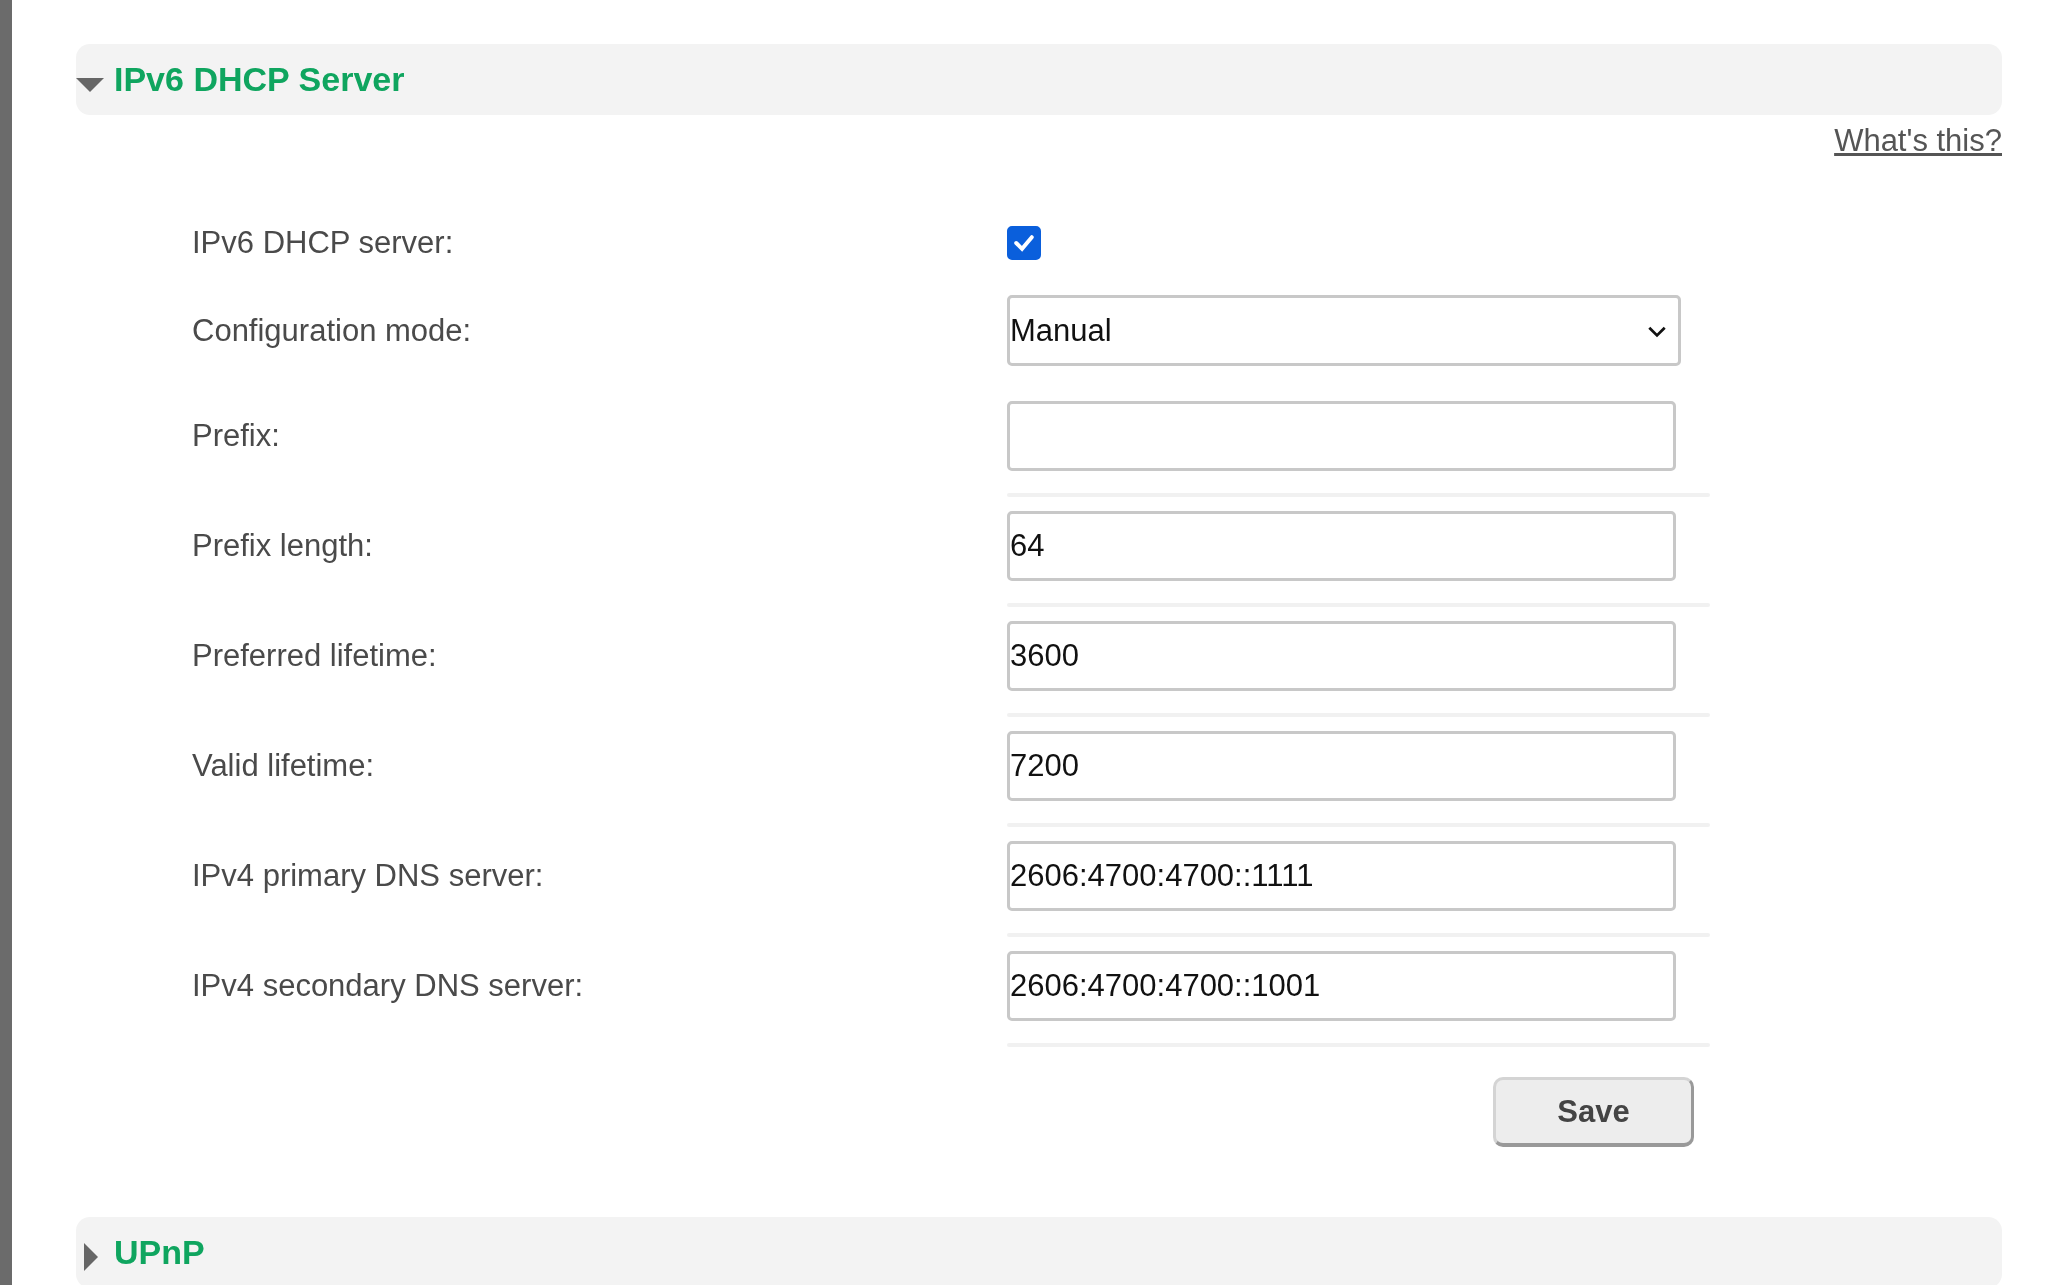 The width and height of the screenshot is (2048, 1285). What do you see at coordinates (1341, 876) in the screenshot?
I see `input-field: 2606:4700:4700::1111` at bounding box center [1341, 876].